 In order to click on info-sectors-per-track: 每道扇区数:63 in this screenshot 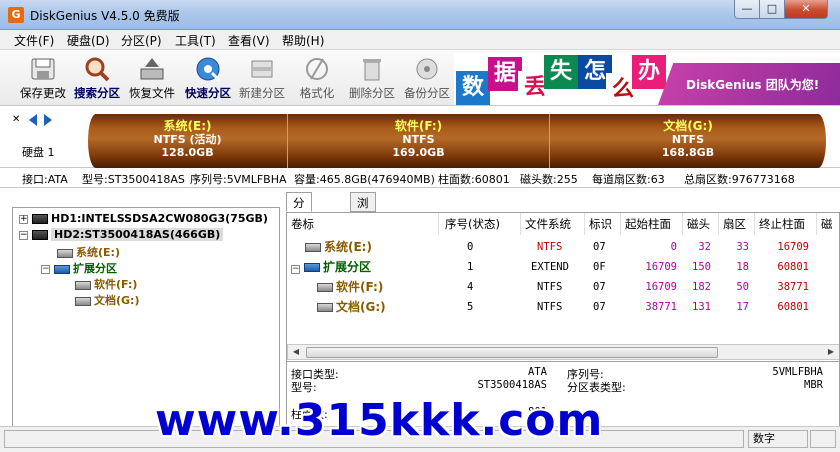, I will do `click(628, 179)`.